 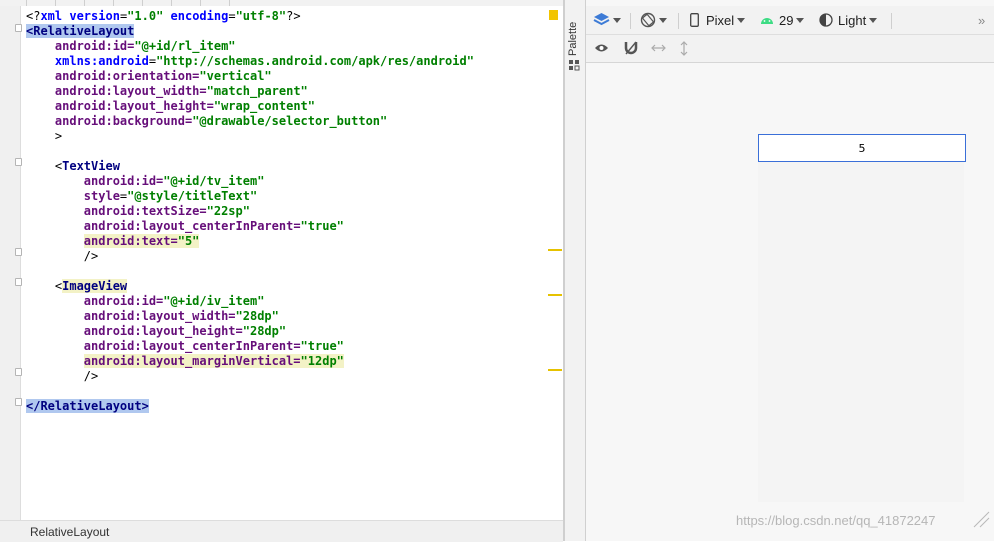 What do you see at coordinates (573, 39) in the screenshot?
I see `palette-label: Palette` at bounding box center [573, 39].